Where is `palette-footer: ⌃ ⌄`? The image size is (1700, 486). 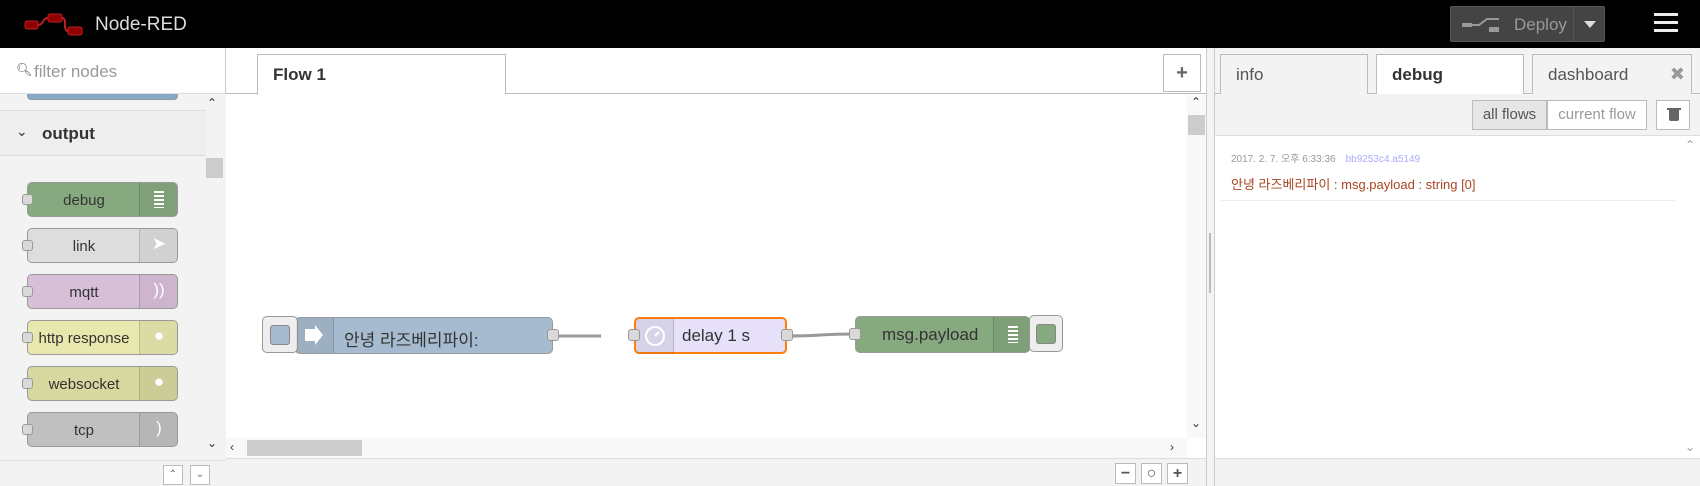 palette-footer: ⌃ ⌄ is located at coordinates (113, 473).